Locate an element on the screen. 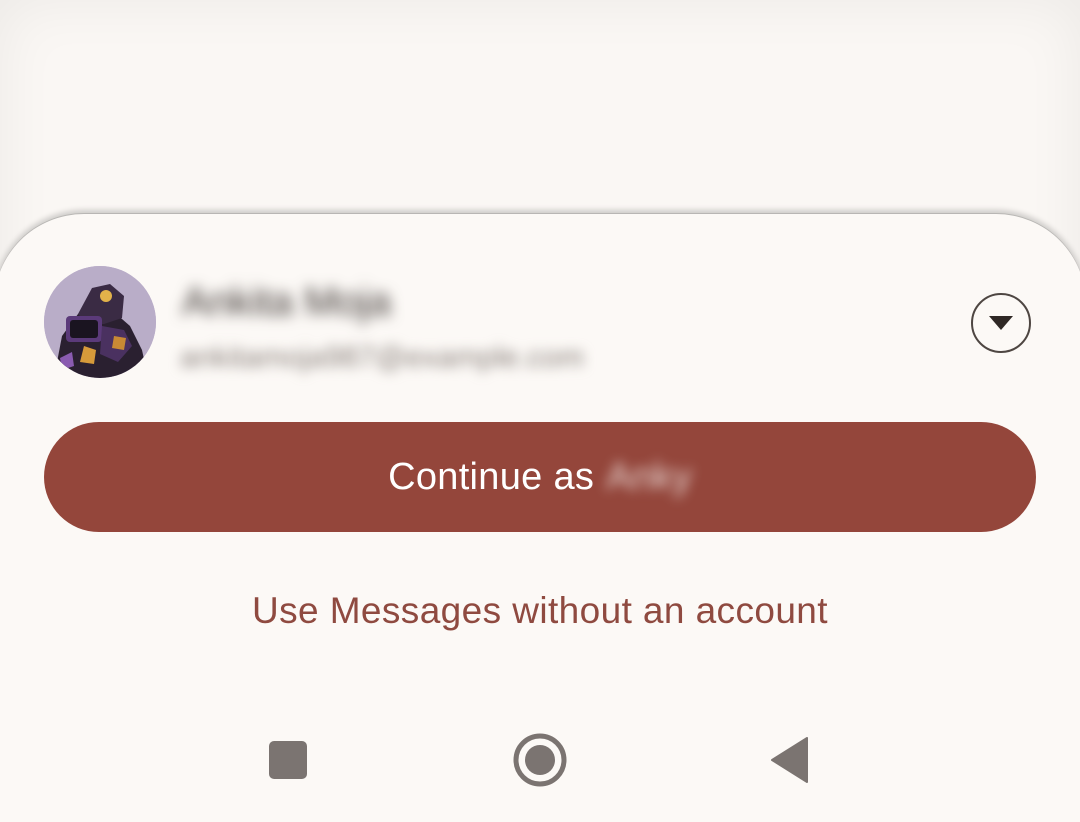 The height and width of the screenshot is (822, 1080). use-without-account-link: Use Messages without an account is located at coordinates (540, 611).